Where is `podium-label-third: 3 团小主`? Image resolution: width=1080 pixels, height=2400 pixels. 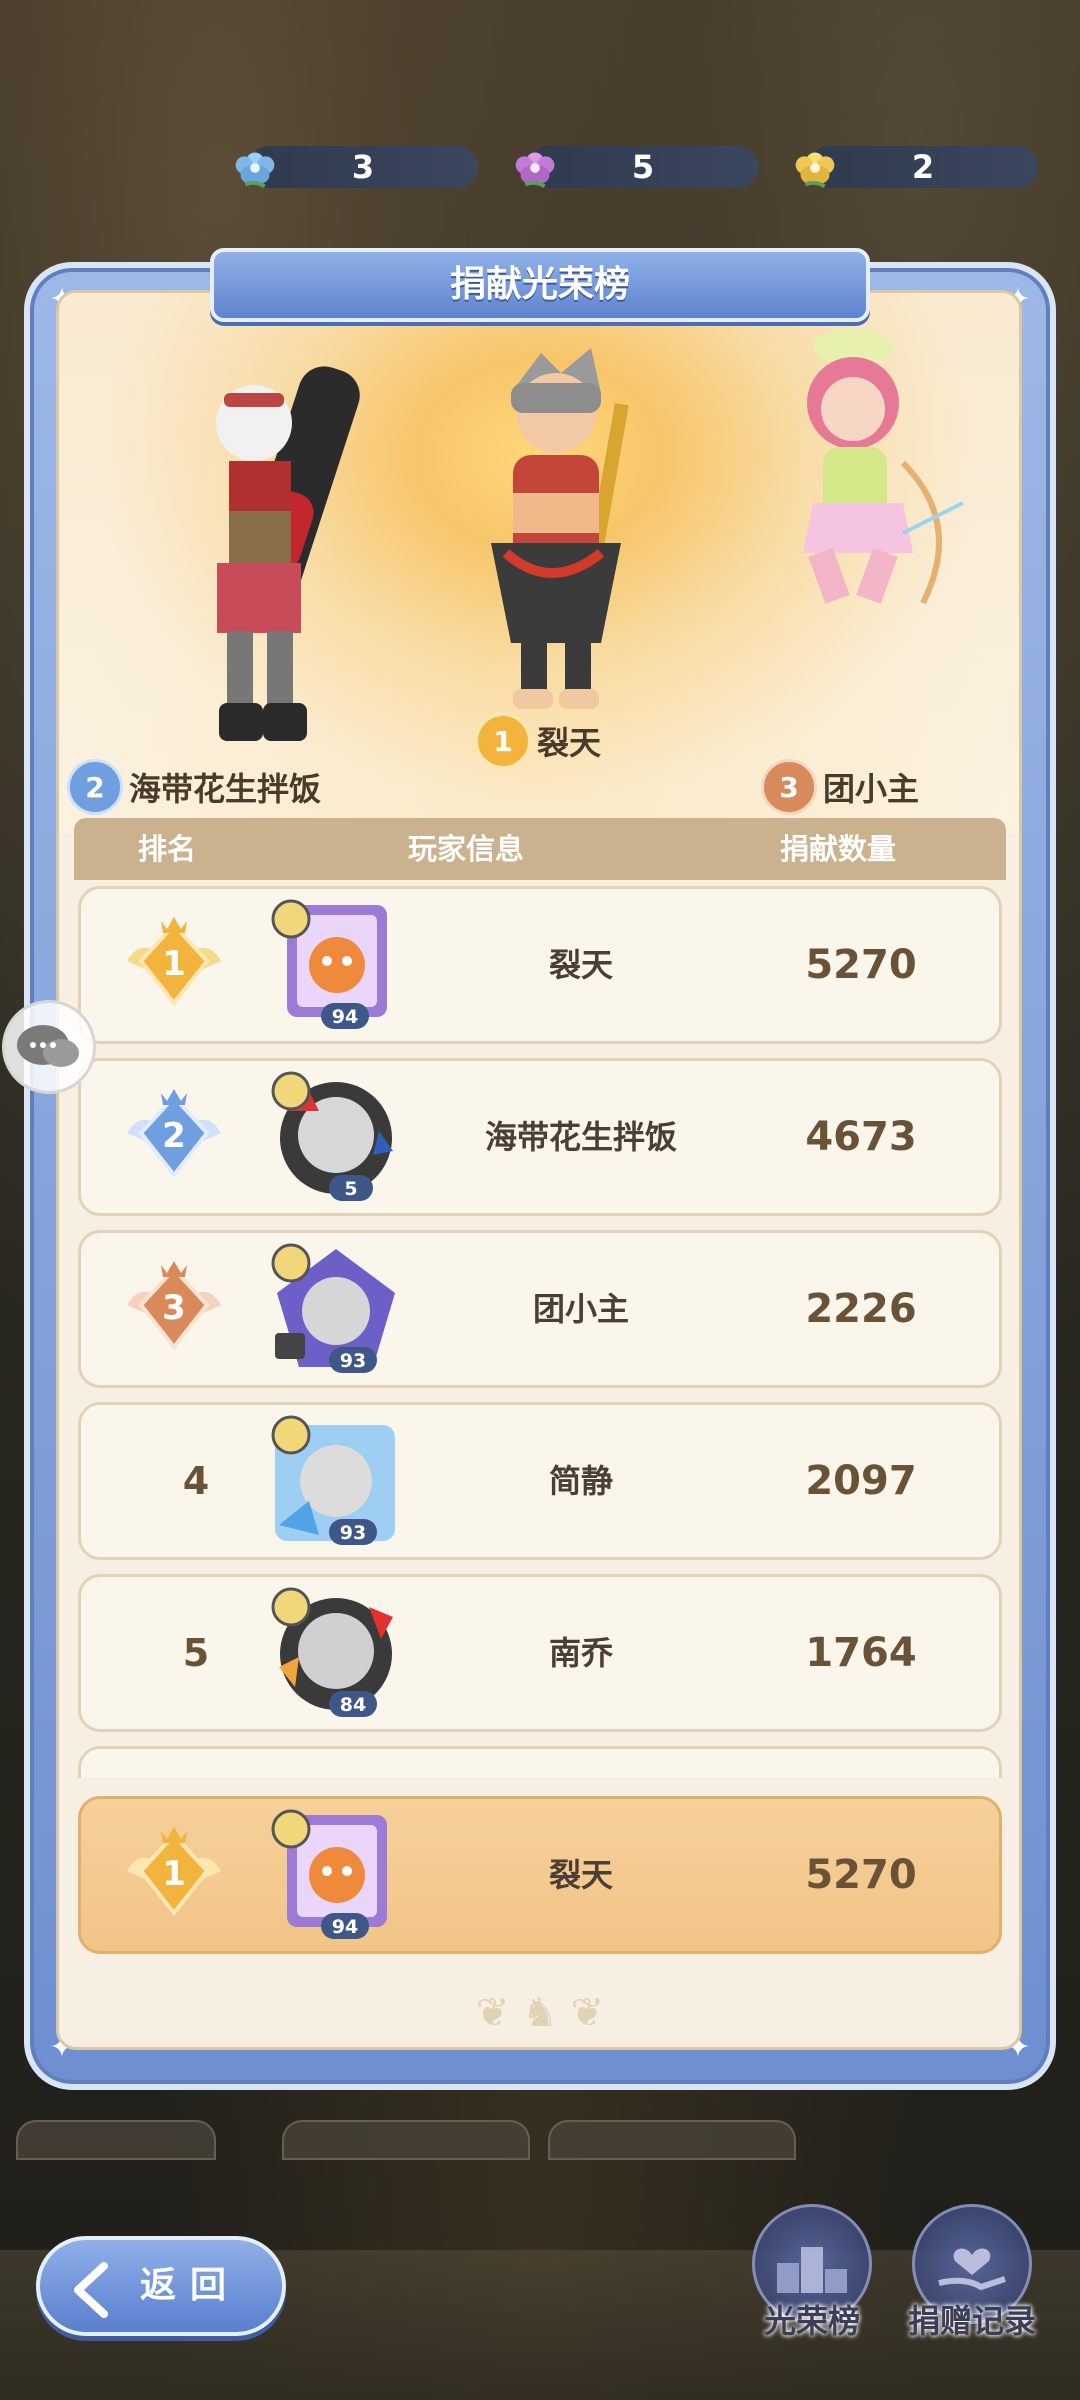 podium-label-third: 3 团小主 is located at coordinates (840, 787).